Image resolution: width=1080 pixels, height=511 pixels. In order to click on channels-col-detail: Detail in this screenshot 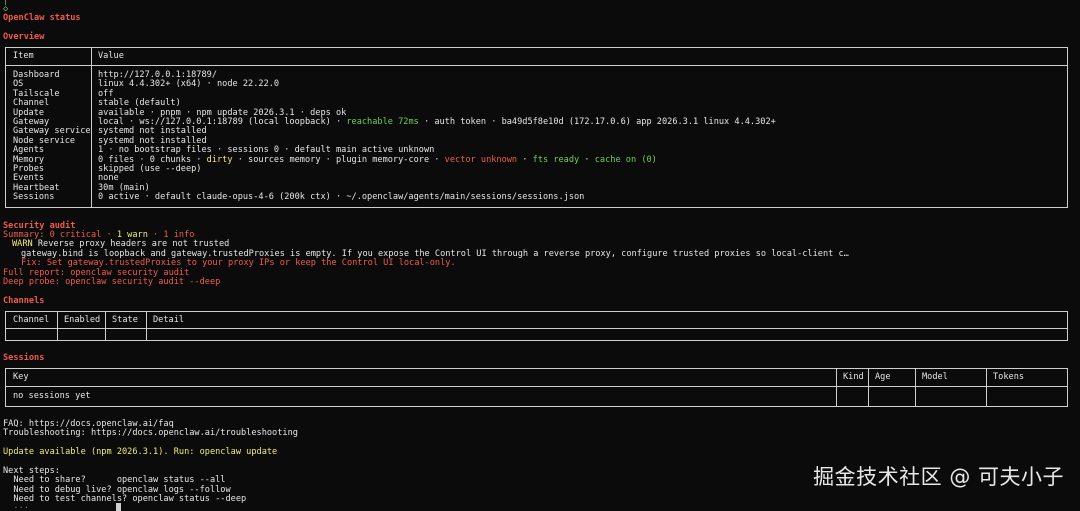, I will do `click(169, 320)`.